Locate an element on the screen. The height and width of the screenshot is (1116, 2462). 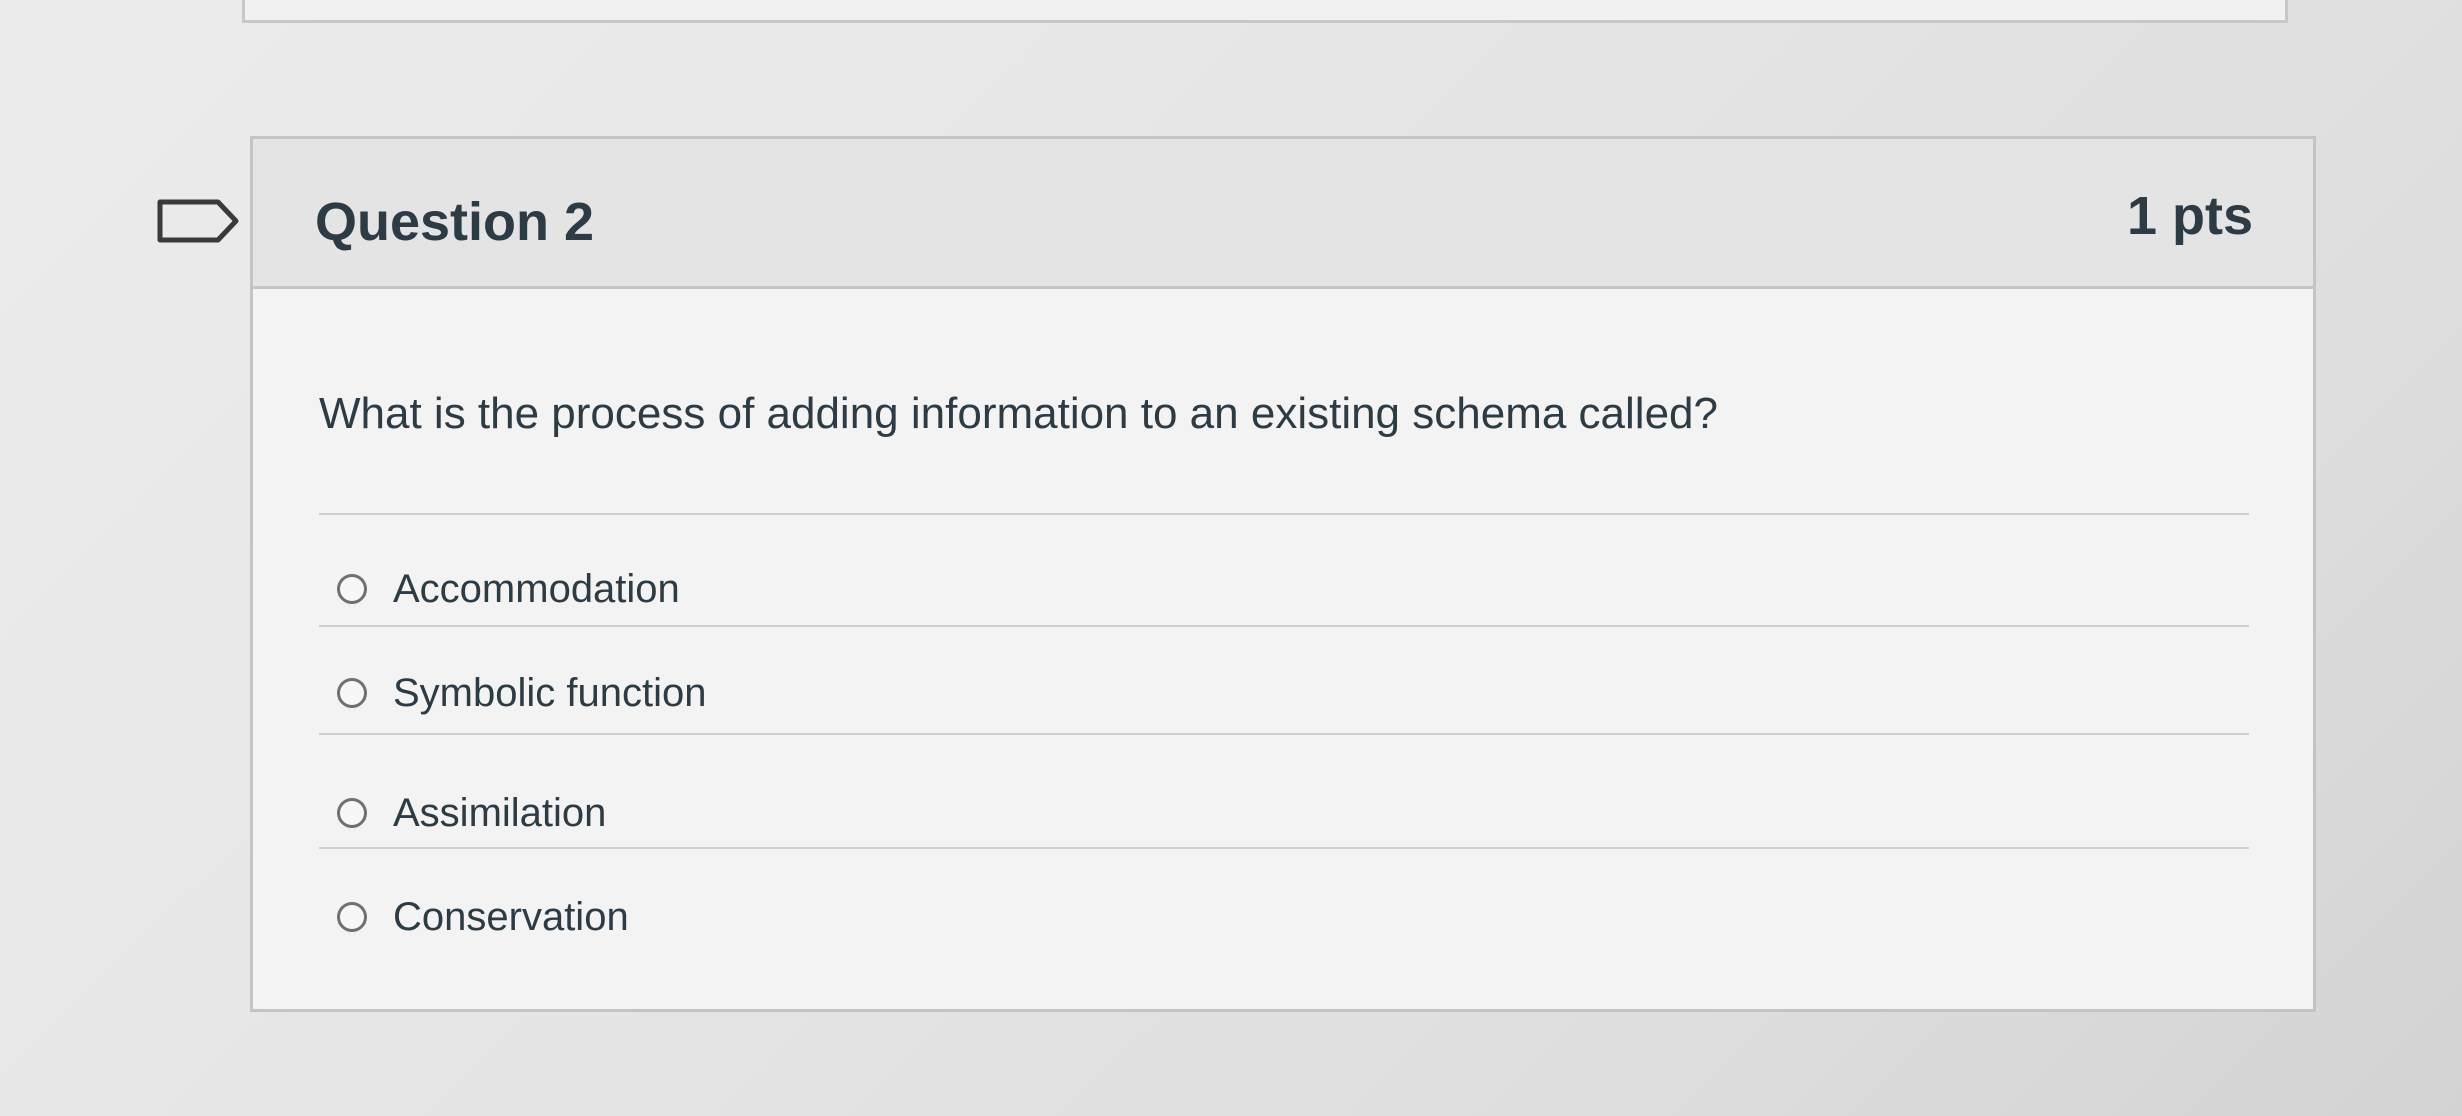
answer-label: Conservation is located at coordinates (511, 916).